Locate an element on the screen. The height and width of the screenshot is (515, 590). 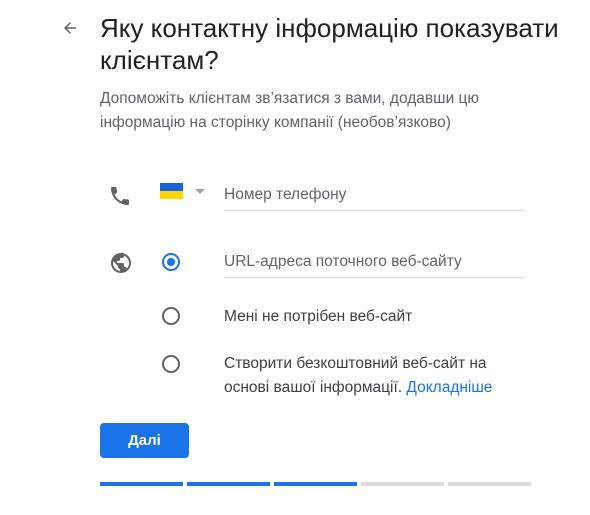
phone-icon is located at coordinates (120, 196).